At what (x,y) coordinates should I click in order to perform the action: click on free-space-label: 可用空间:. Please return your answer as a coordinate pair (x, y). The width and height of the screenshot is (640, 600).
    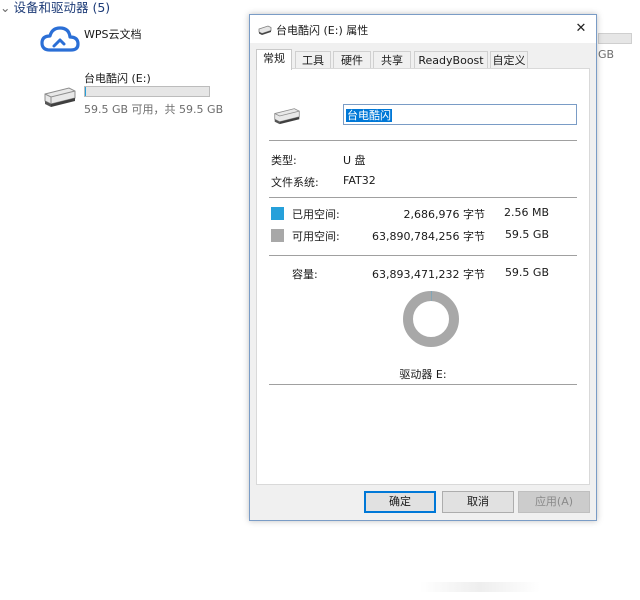
    Looking at the image, I should click on (316, 236).